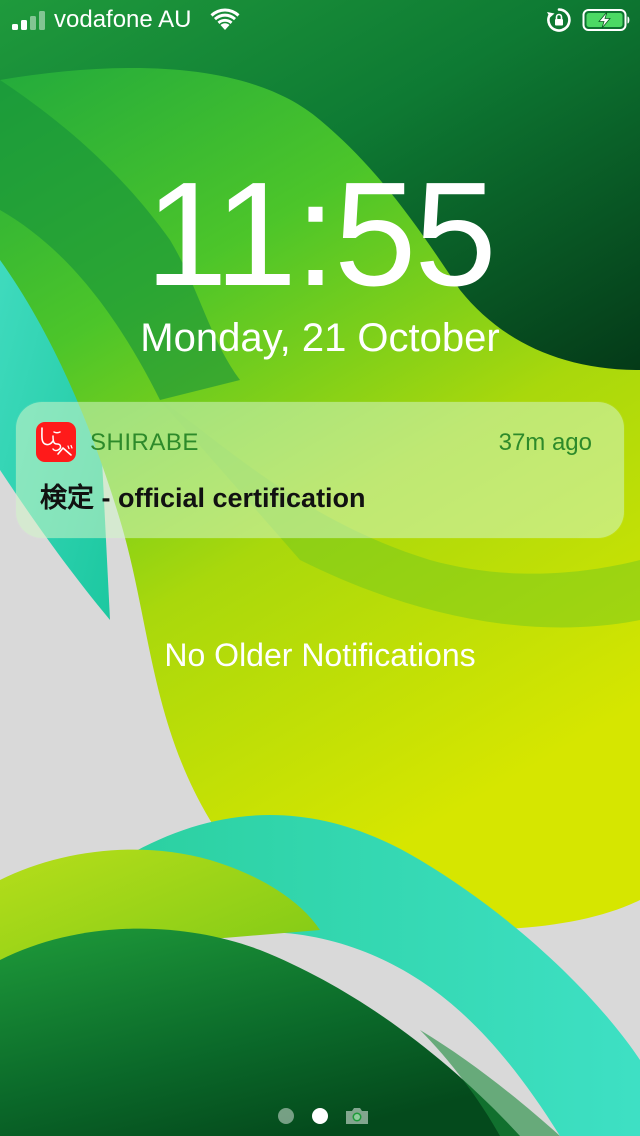  What do you see at coordinates (320, 655) in the screenshot?
I see `no-older-notifications-label: No Older Notifications` at bounding box center [320, 655].